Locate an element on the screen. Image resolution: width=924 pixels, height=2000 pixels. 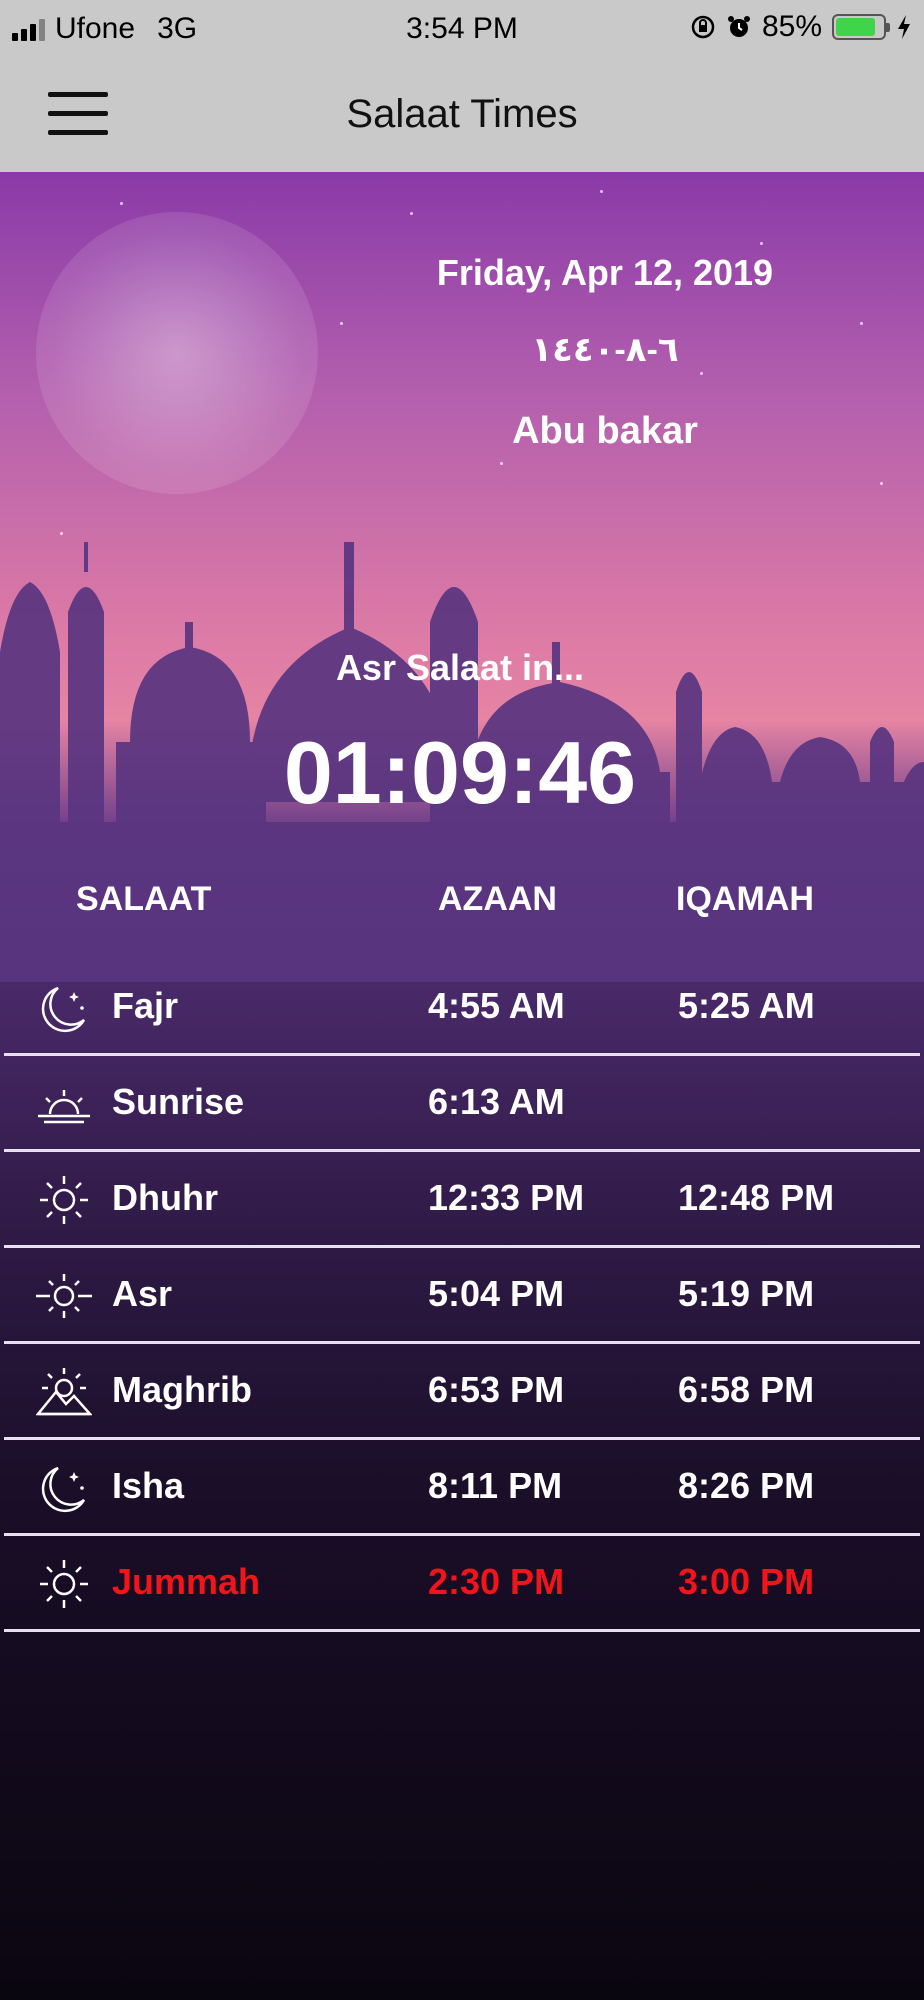
azaan-time: 12:33 PM is located at coordinates (506, 1197).